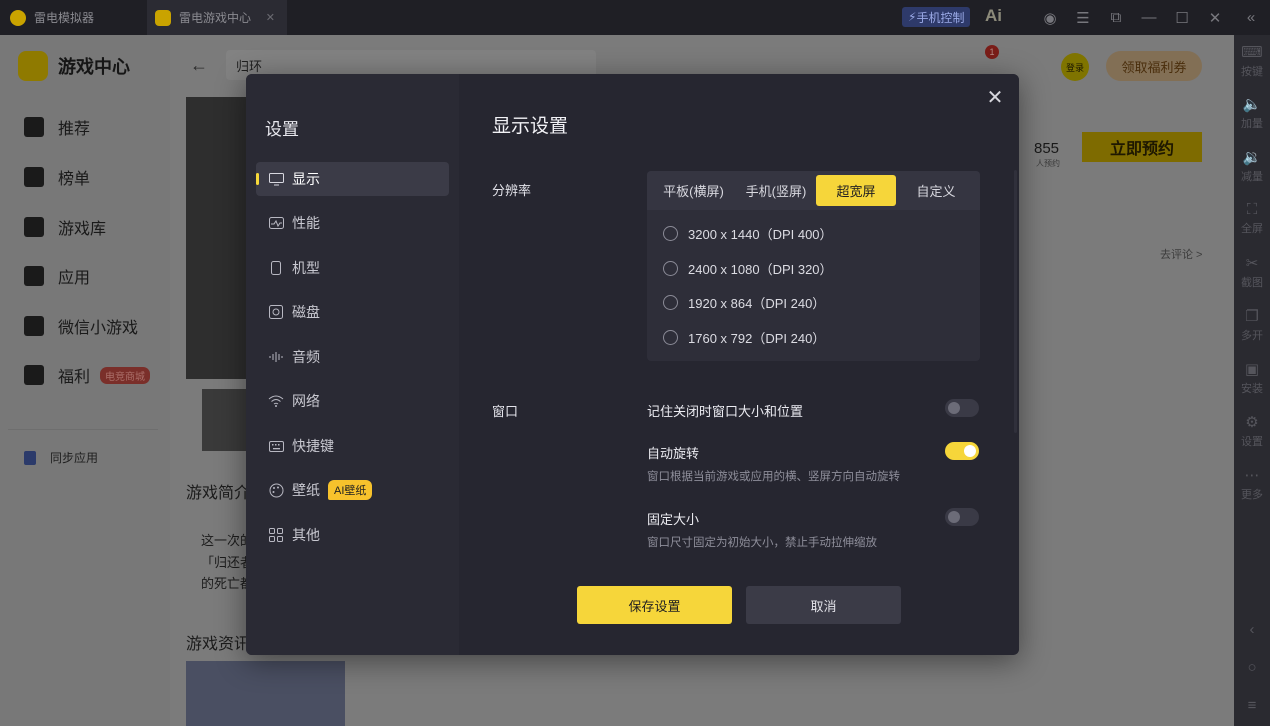 The image size is (1270, 726). Describe the element at coordinates (64, 18) in the screenshot. I see `tab-emulator-label: 雷电模拟器` at that location.